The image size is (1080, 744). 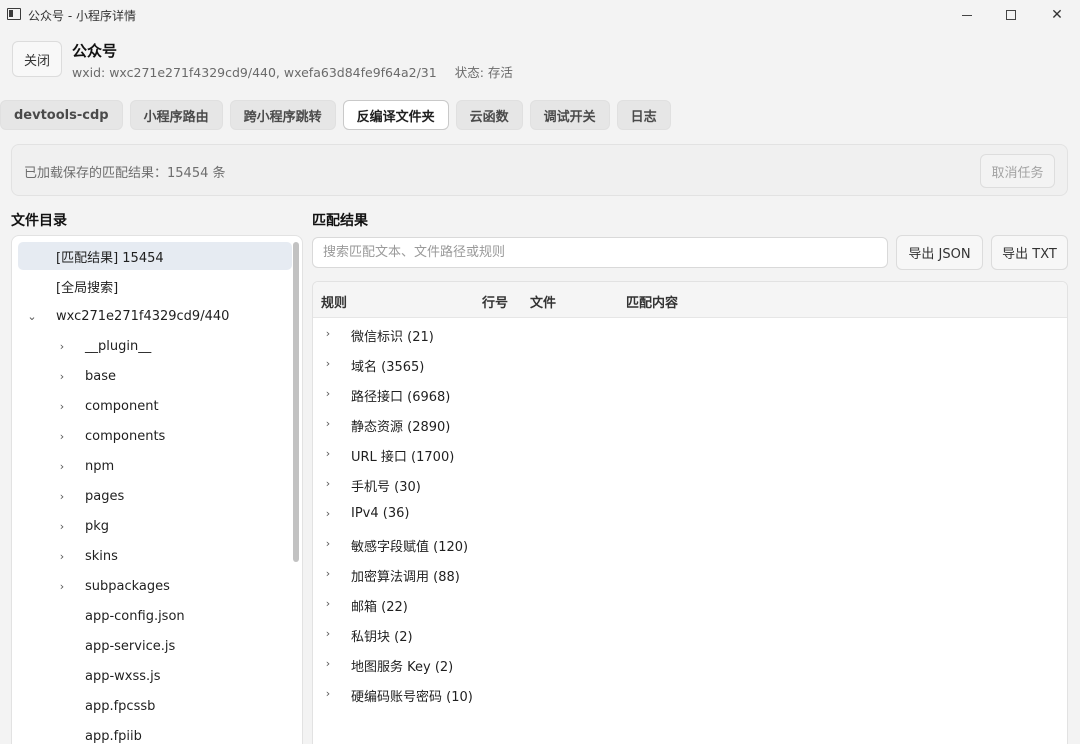 I want to click on maximize-icon, so click(x=1011, y=15).